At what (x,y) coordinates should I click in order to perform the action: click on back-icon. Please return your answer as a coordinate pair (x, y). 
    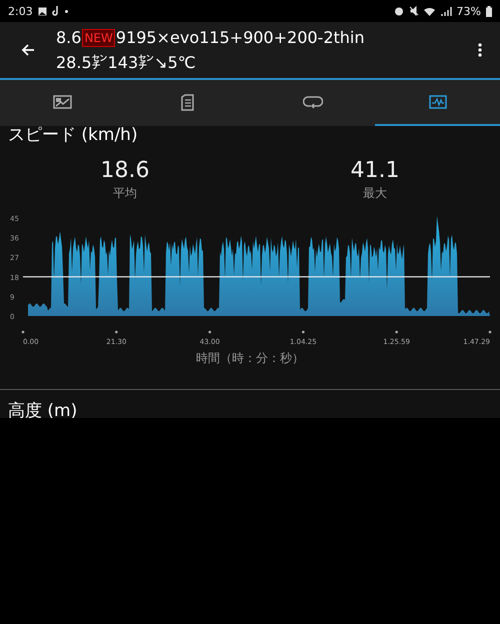
    Looking at the image, I should click on (28, 50).